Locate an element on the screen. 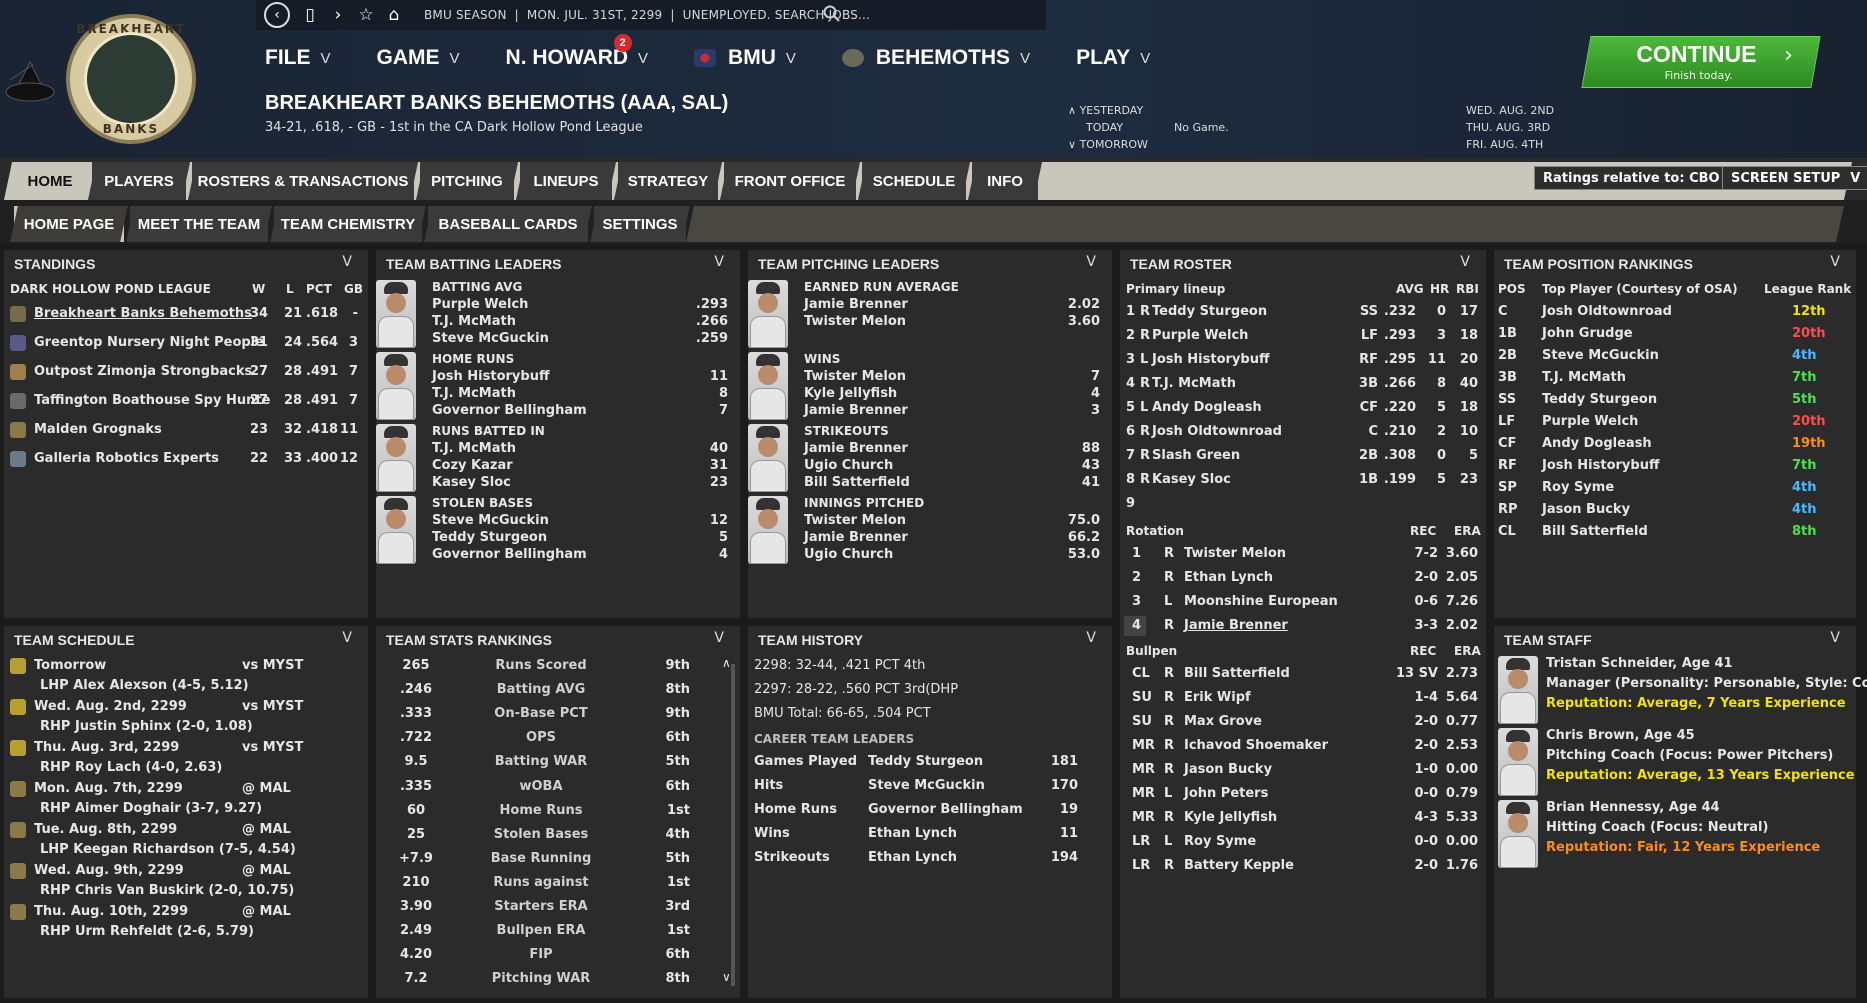  up-arrow-icon: ∧ is located at coordinates (1074, 110).